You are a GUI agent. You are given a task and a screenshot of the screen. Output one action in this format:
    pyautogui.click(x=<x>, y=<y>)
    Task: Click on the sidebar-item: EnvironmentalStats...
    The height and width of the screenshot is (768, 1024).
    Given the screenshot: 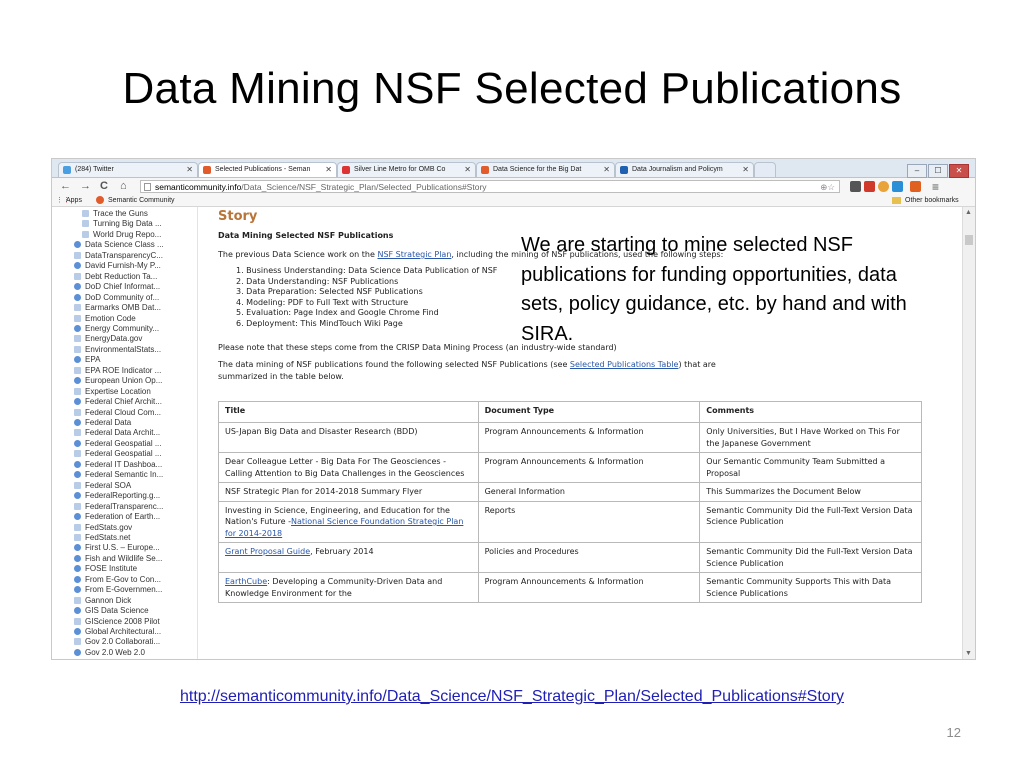 What is the action you would take?
    pyautogui.click(x=117, y=350)
    